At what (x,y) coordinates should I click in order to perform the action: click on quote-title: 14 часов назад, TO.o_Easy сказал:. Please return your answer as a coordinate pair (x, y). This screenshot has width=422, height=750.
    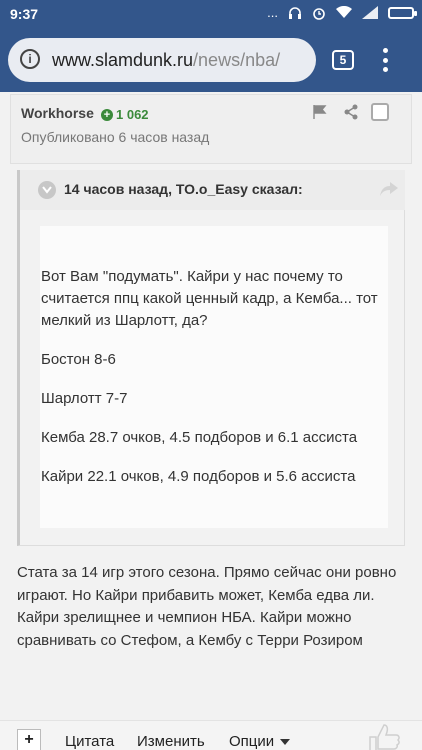
    Looking at the image, I should click on (183, 189).